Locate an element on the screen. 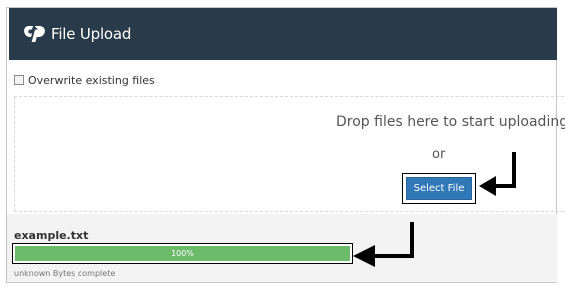 This screenshot has width=565, height=293. progress-highlight: 100% is located at coordinates (182, 253).